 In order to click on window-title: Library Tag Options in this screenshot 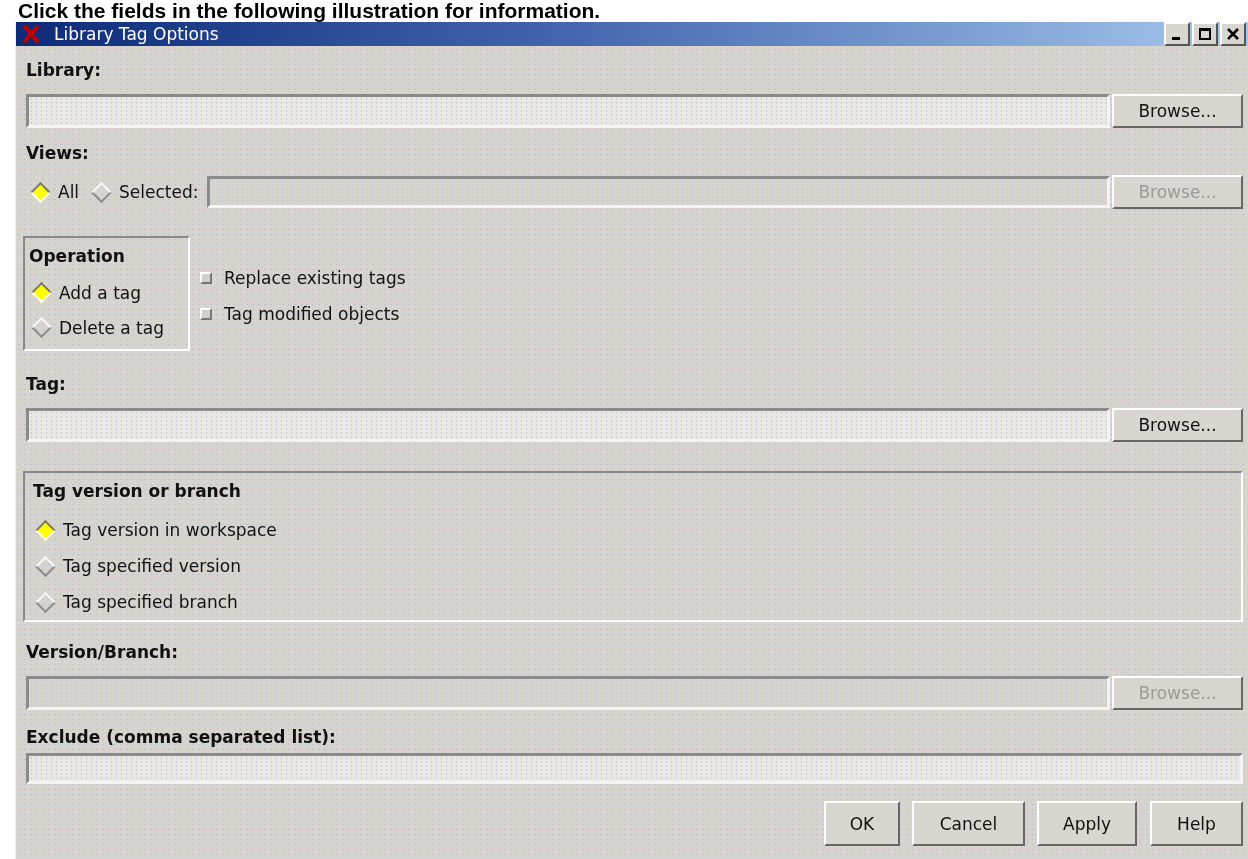, I will do `click(137, 34)`.